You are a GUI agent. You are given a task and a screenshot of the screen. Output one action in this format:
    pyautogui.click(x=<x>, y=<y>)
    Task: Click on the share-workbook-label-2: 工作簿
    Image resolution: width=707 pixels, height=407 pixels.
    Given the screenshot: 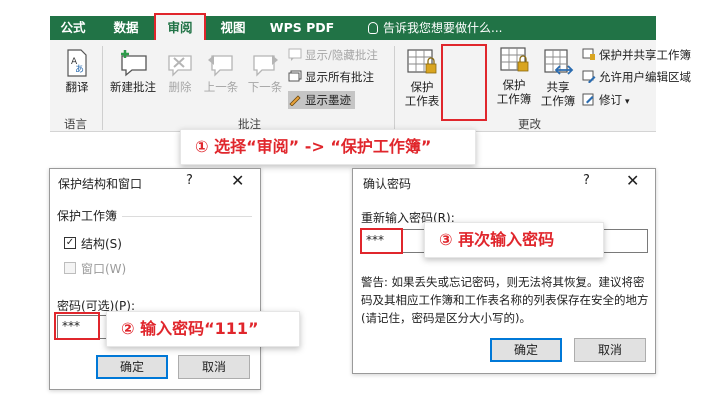 What is the action you would take?
    pyautogui.click(x=558, y=101)
    